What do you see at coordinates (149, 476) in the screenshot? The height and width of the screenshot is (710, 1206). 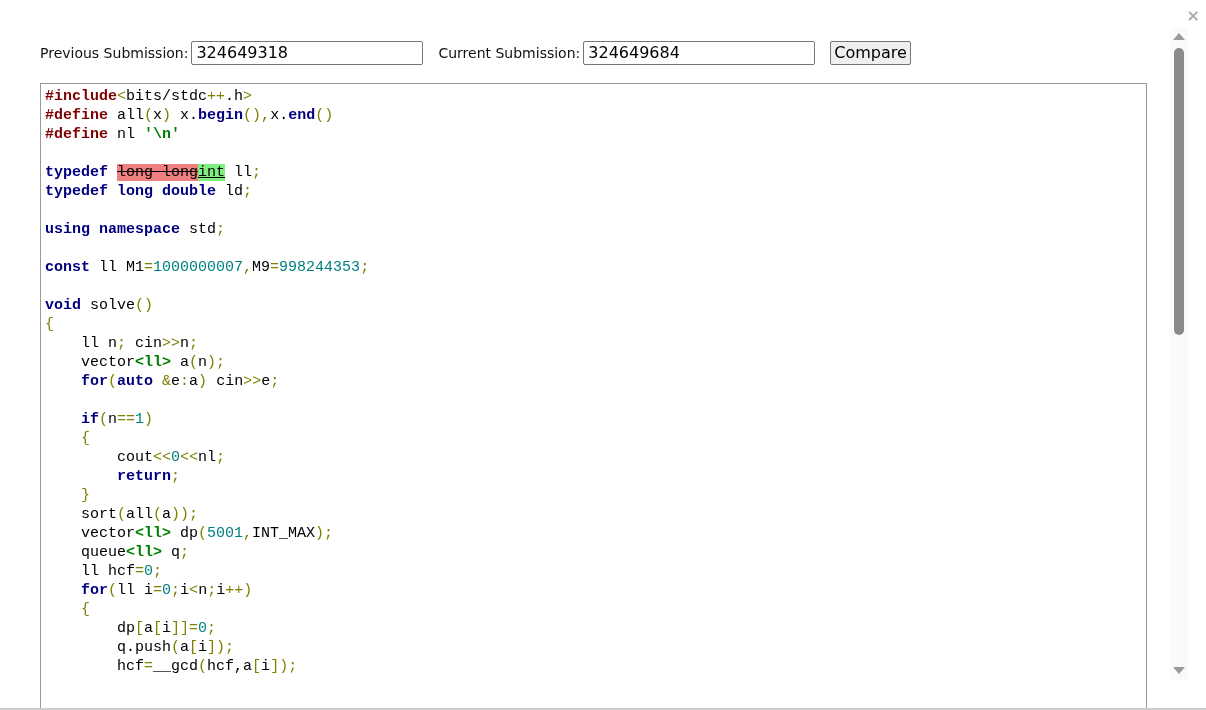 I see `code-line: return;` at bounding box center [149, 476].